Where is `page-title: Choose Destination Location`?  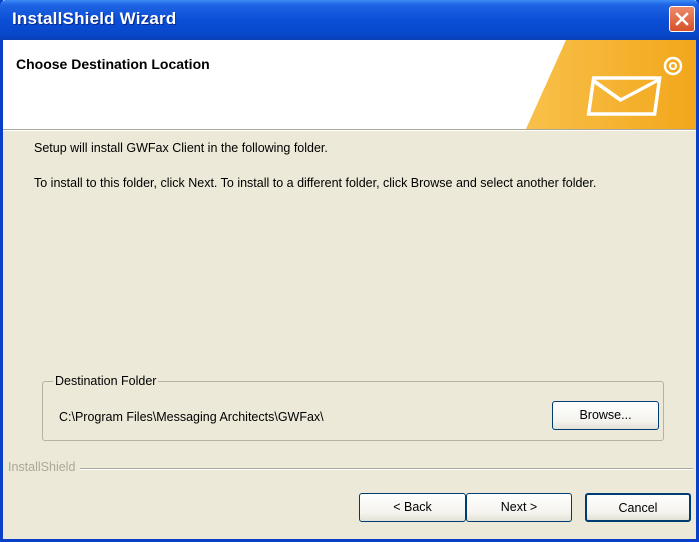 page-title: Choose Destination Location is located at coordinates (113, 64).